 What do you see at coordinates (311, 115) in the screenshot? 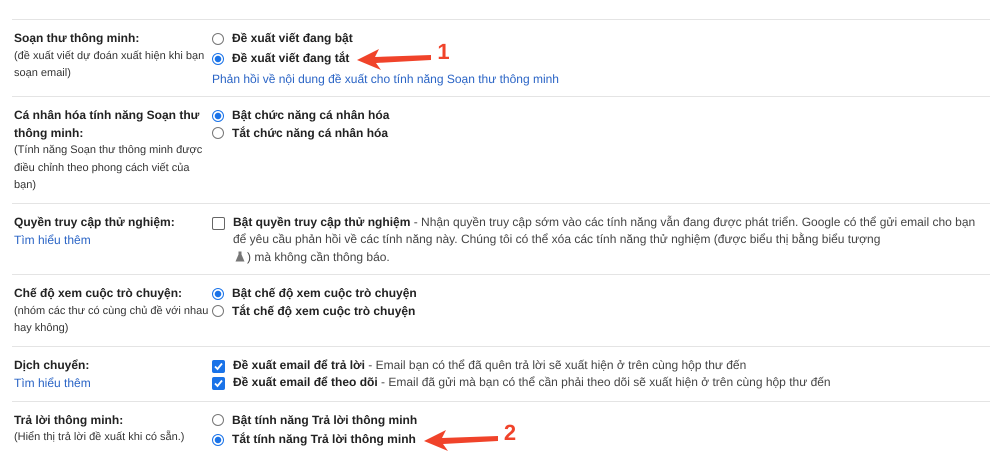
I see `option-label: Bật chức năng cá nhân hóa` at bounding box center [311, 115].